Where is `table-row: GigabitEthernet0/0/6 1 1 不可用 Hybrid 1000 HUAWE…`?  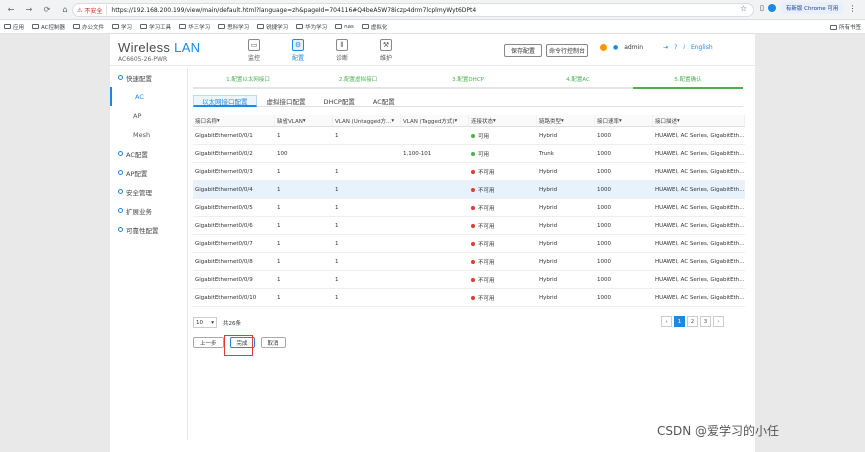 table-row: GigabitEthernet0/0/6 1 1 不可用 Hybrid 1000 HUAWE… is located at coordinates (469, 226).